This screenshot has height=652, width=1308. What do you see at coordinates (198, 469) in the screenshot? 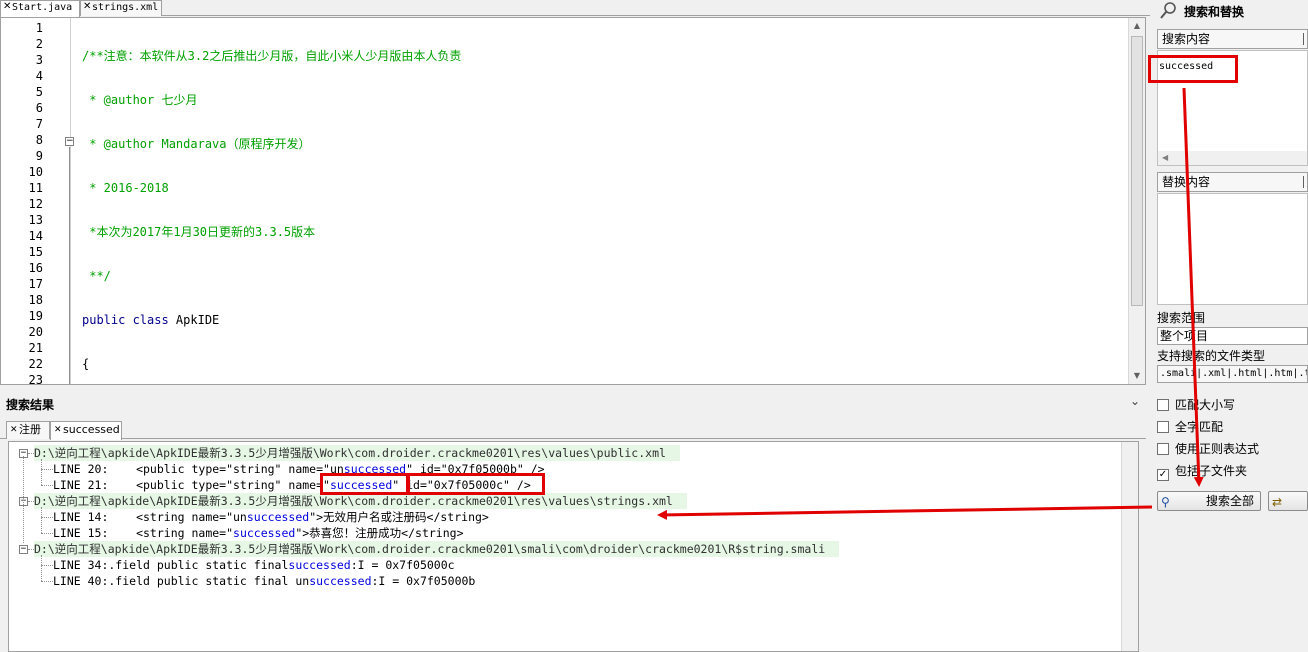
I see `result-line-prefix: LINE 20: <public type="string" name="un` at bounding box center [198, 469].